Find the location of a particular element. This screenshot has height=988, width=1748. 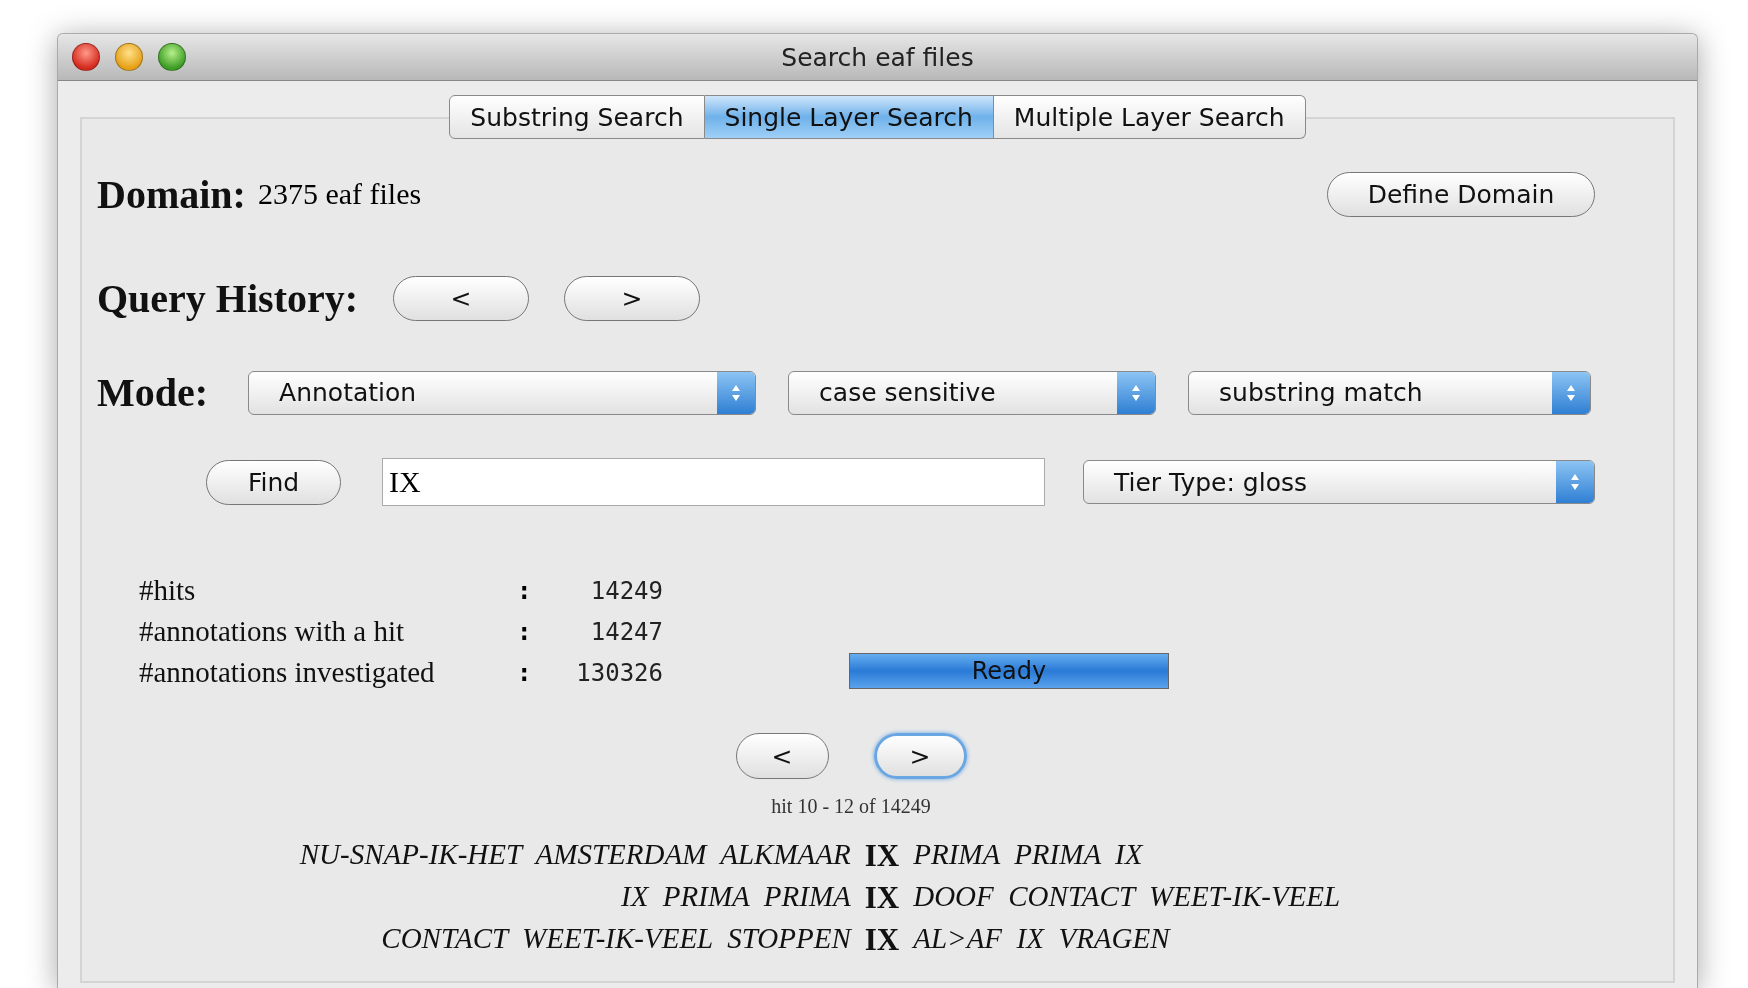

context-right: PRIMA PRIMA IX is located at coordinates (1029, 855).